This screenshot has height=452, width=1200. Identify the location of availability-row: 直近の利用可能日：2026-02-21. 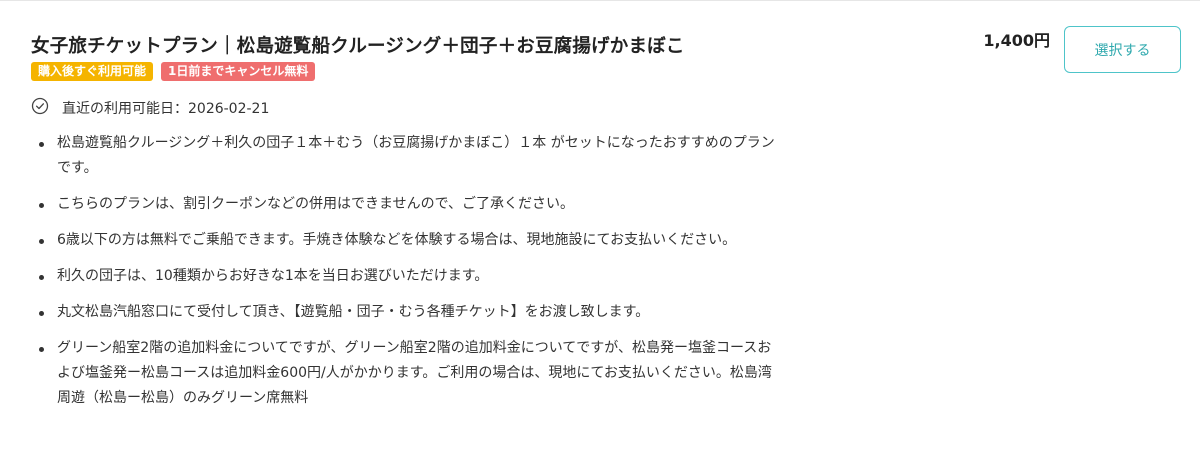
(150, 108).